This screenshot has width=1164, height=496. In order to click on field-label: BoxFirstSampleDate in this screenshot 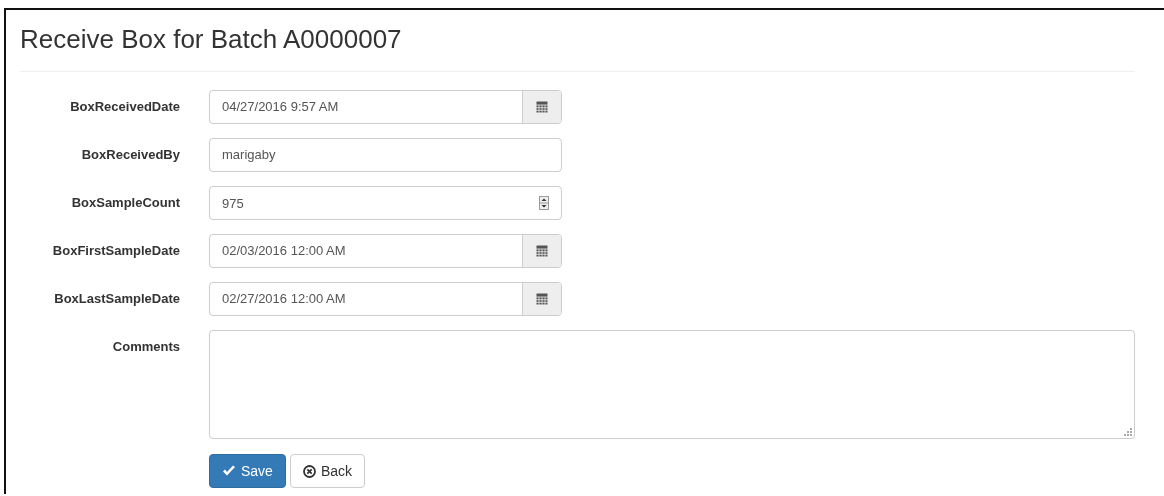, I will do `click(115, 250)`.